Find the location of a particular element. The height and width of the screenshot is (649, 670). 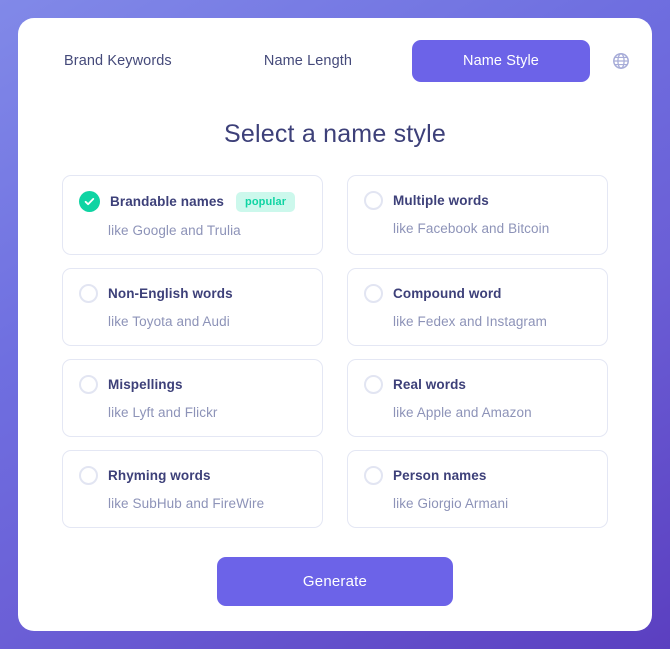

wizard-tab-bar: Brand Keywords Name Length Name Style is located at coordinates (335, 61).